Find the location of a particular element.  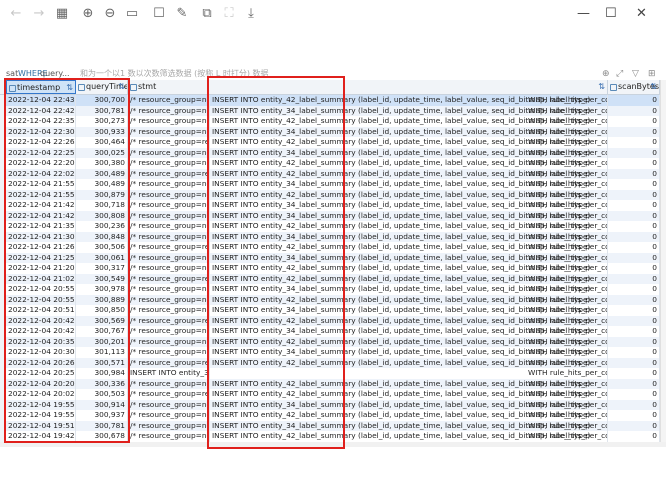

cell-querytime: 300,317 is located at coordinates (102, 268).